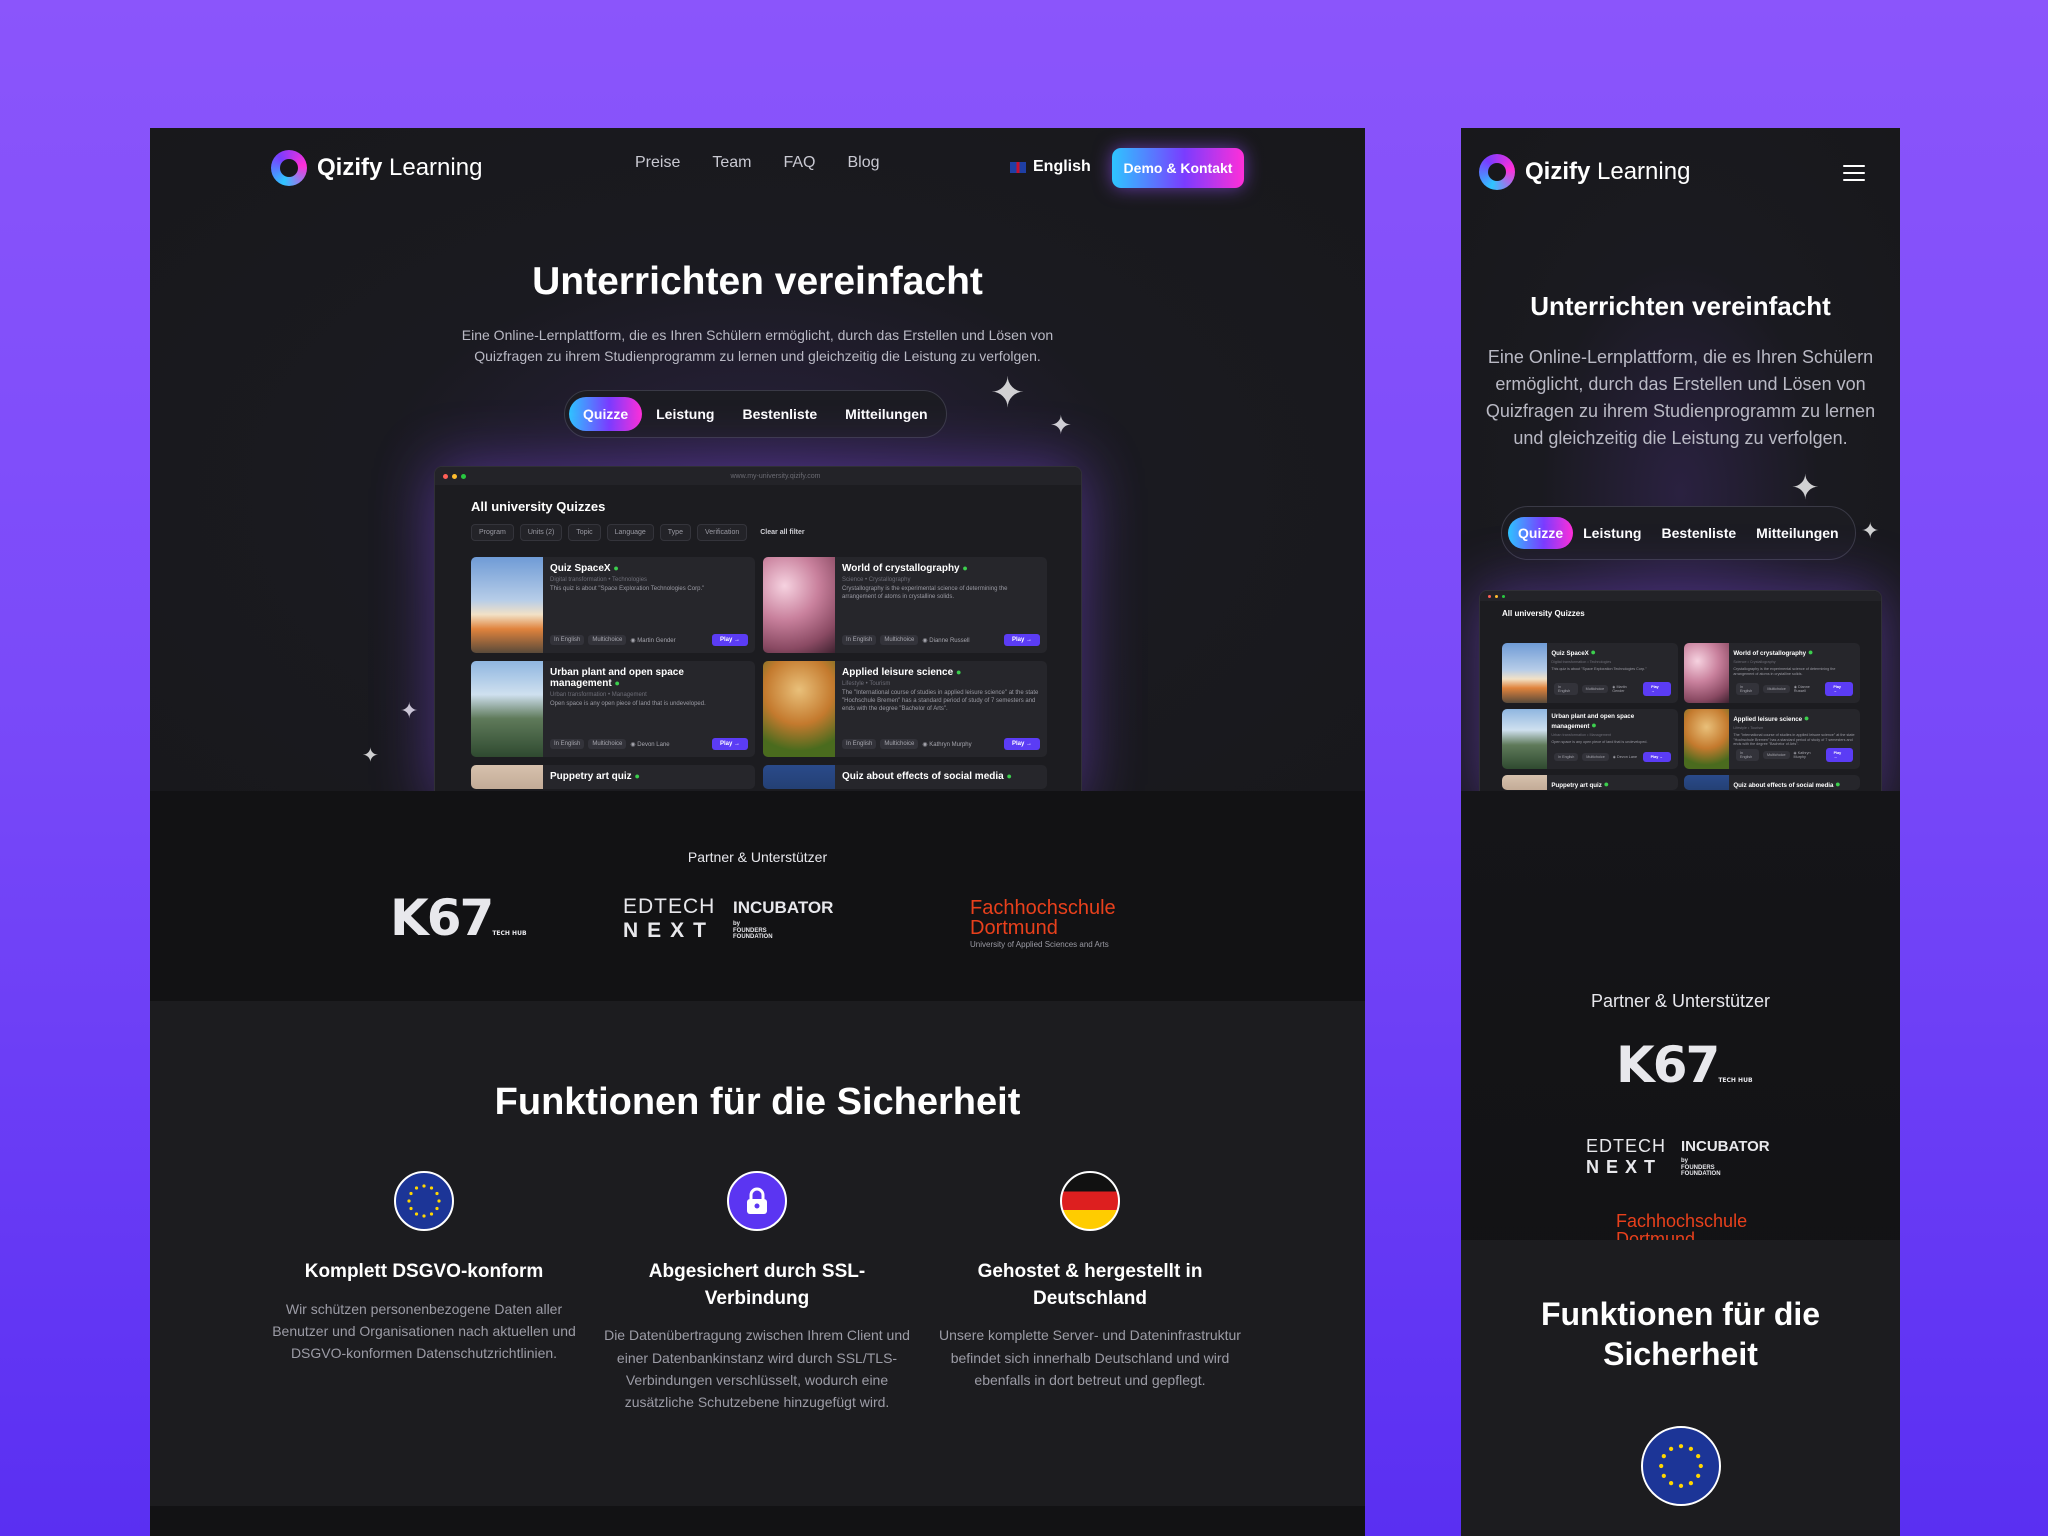  Describe the element at coordinates (507, 605) in the screenshot. I see `quiz-thumbnail` at that location.